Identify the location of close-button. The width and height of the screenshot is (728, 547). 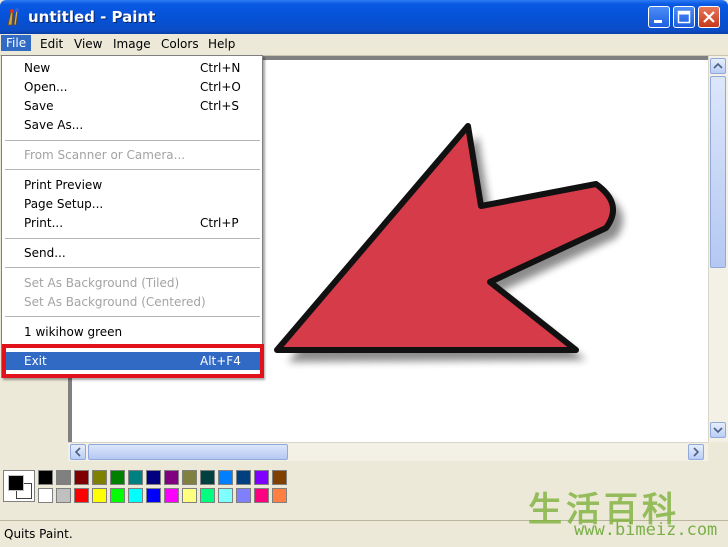
(709, 17).